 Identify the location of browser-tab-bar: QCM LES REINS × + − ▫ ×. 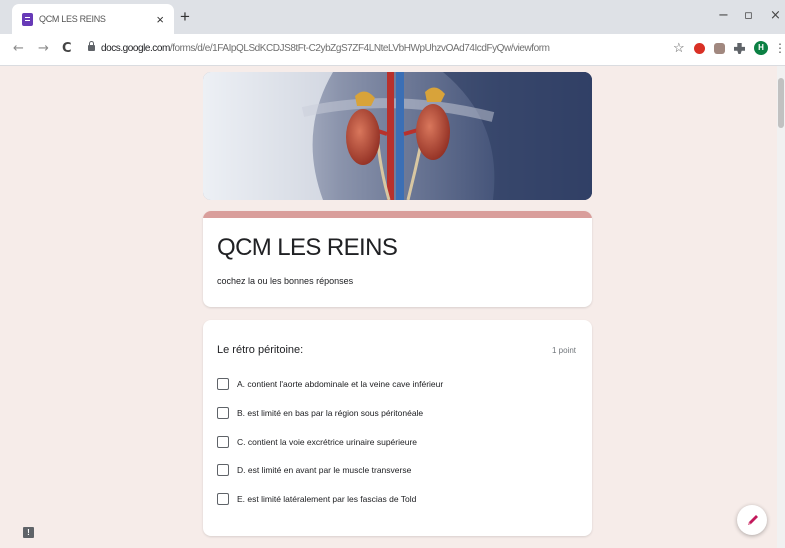
(392, 17).